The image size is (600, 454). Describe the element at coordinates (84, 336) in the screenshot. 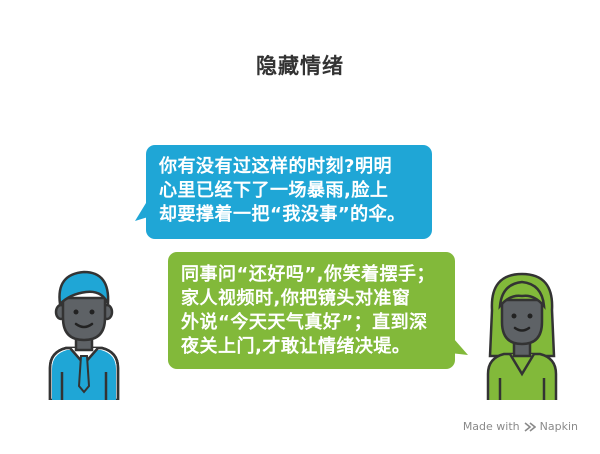

I see `man-avatar-icon` at that location.